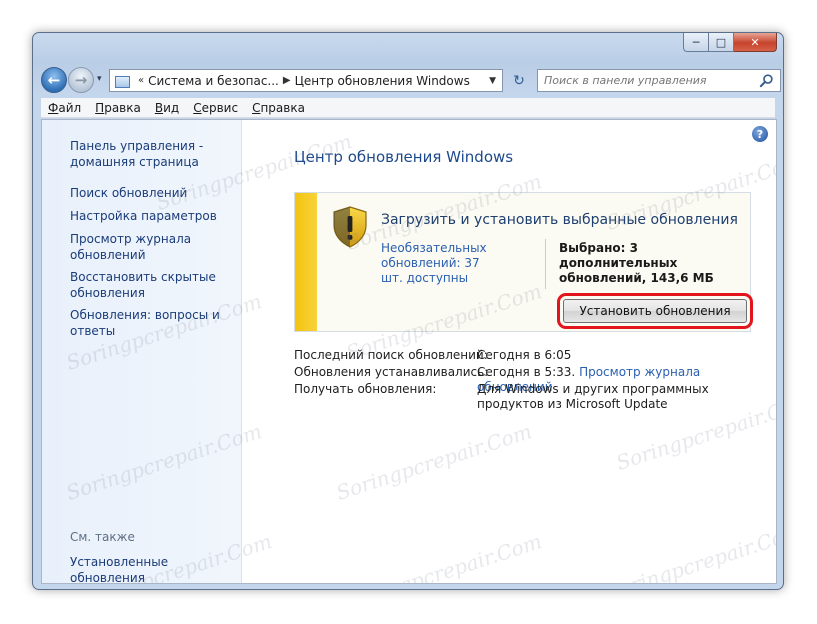 Image resolution: width=817 pixels, height=624 pixels. I want to click on menu-file-accel: Ф, so click(53, 107).